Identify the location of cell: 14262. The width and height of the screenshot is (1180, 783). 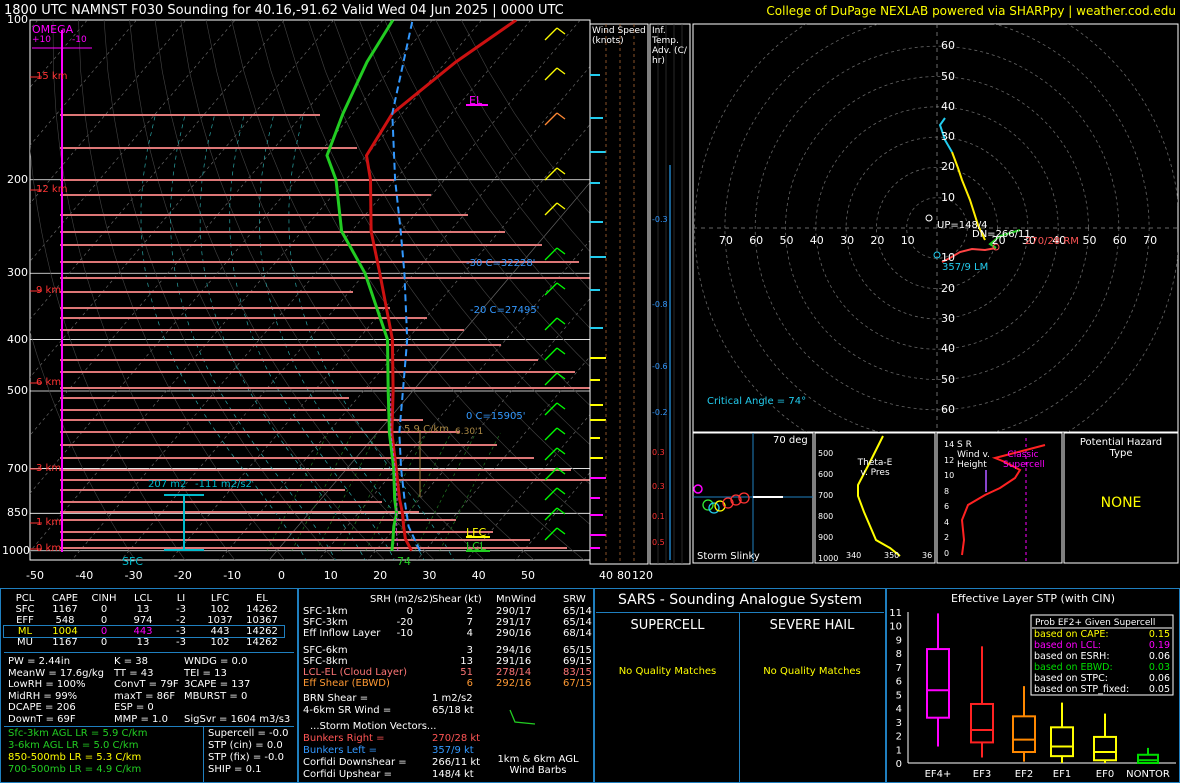
(262, 609).